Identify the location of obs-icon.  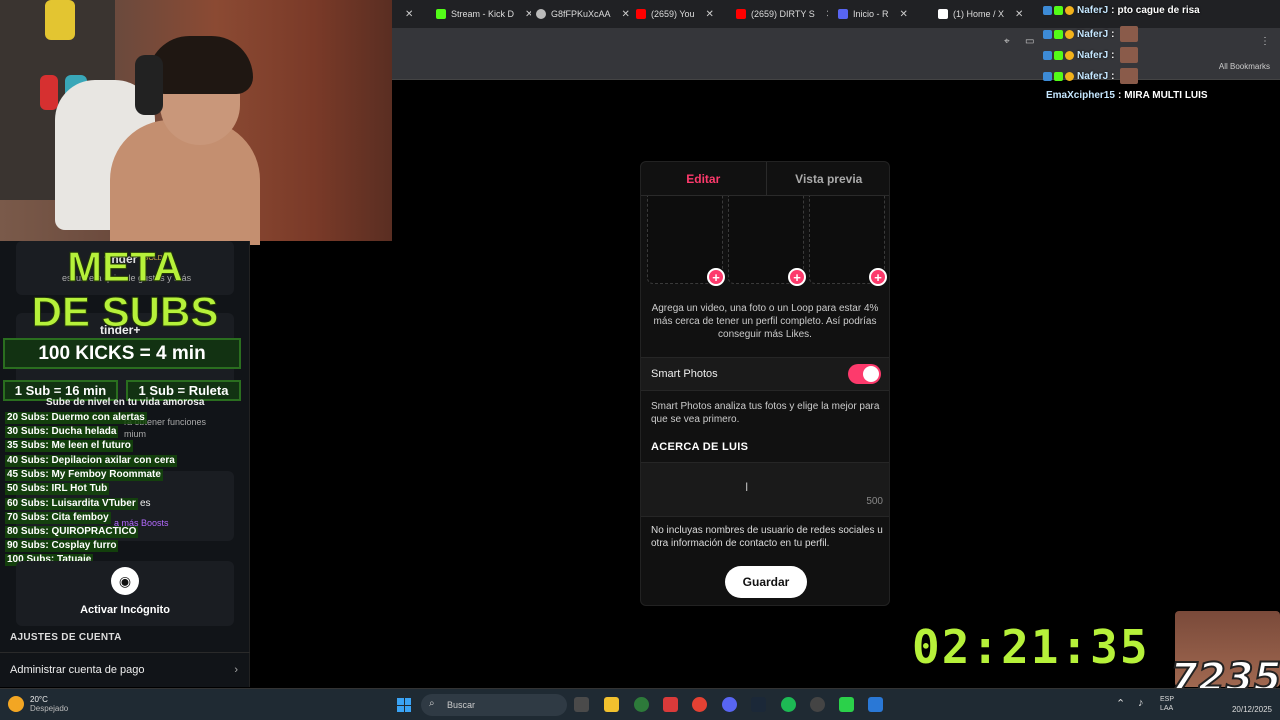
(817, 704).